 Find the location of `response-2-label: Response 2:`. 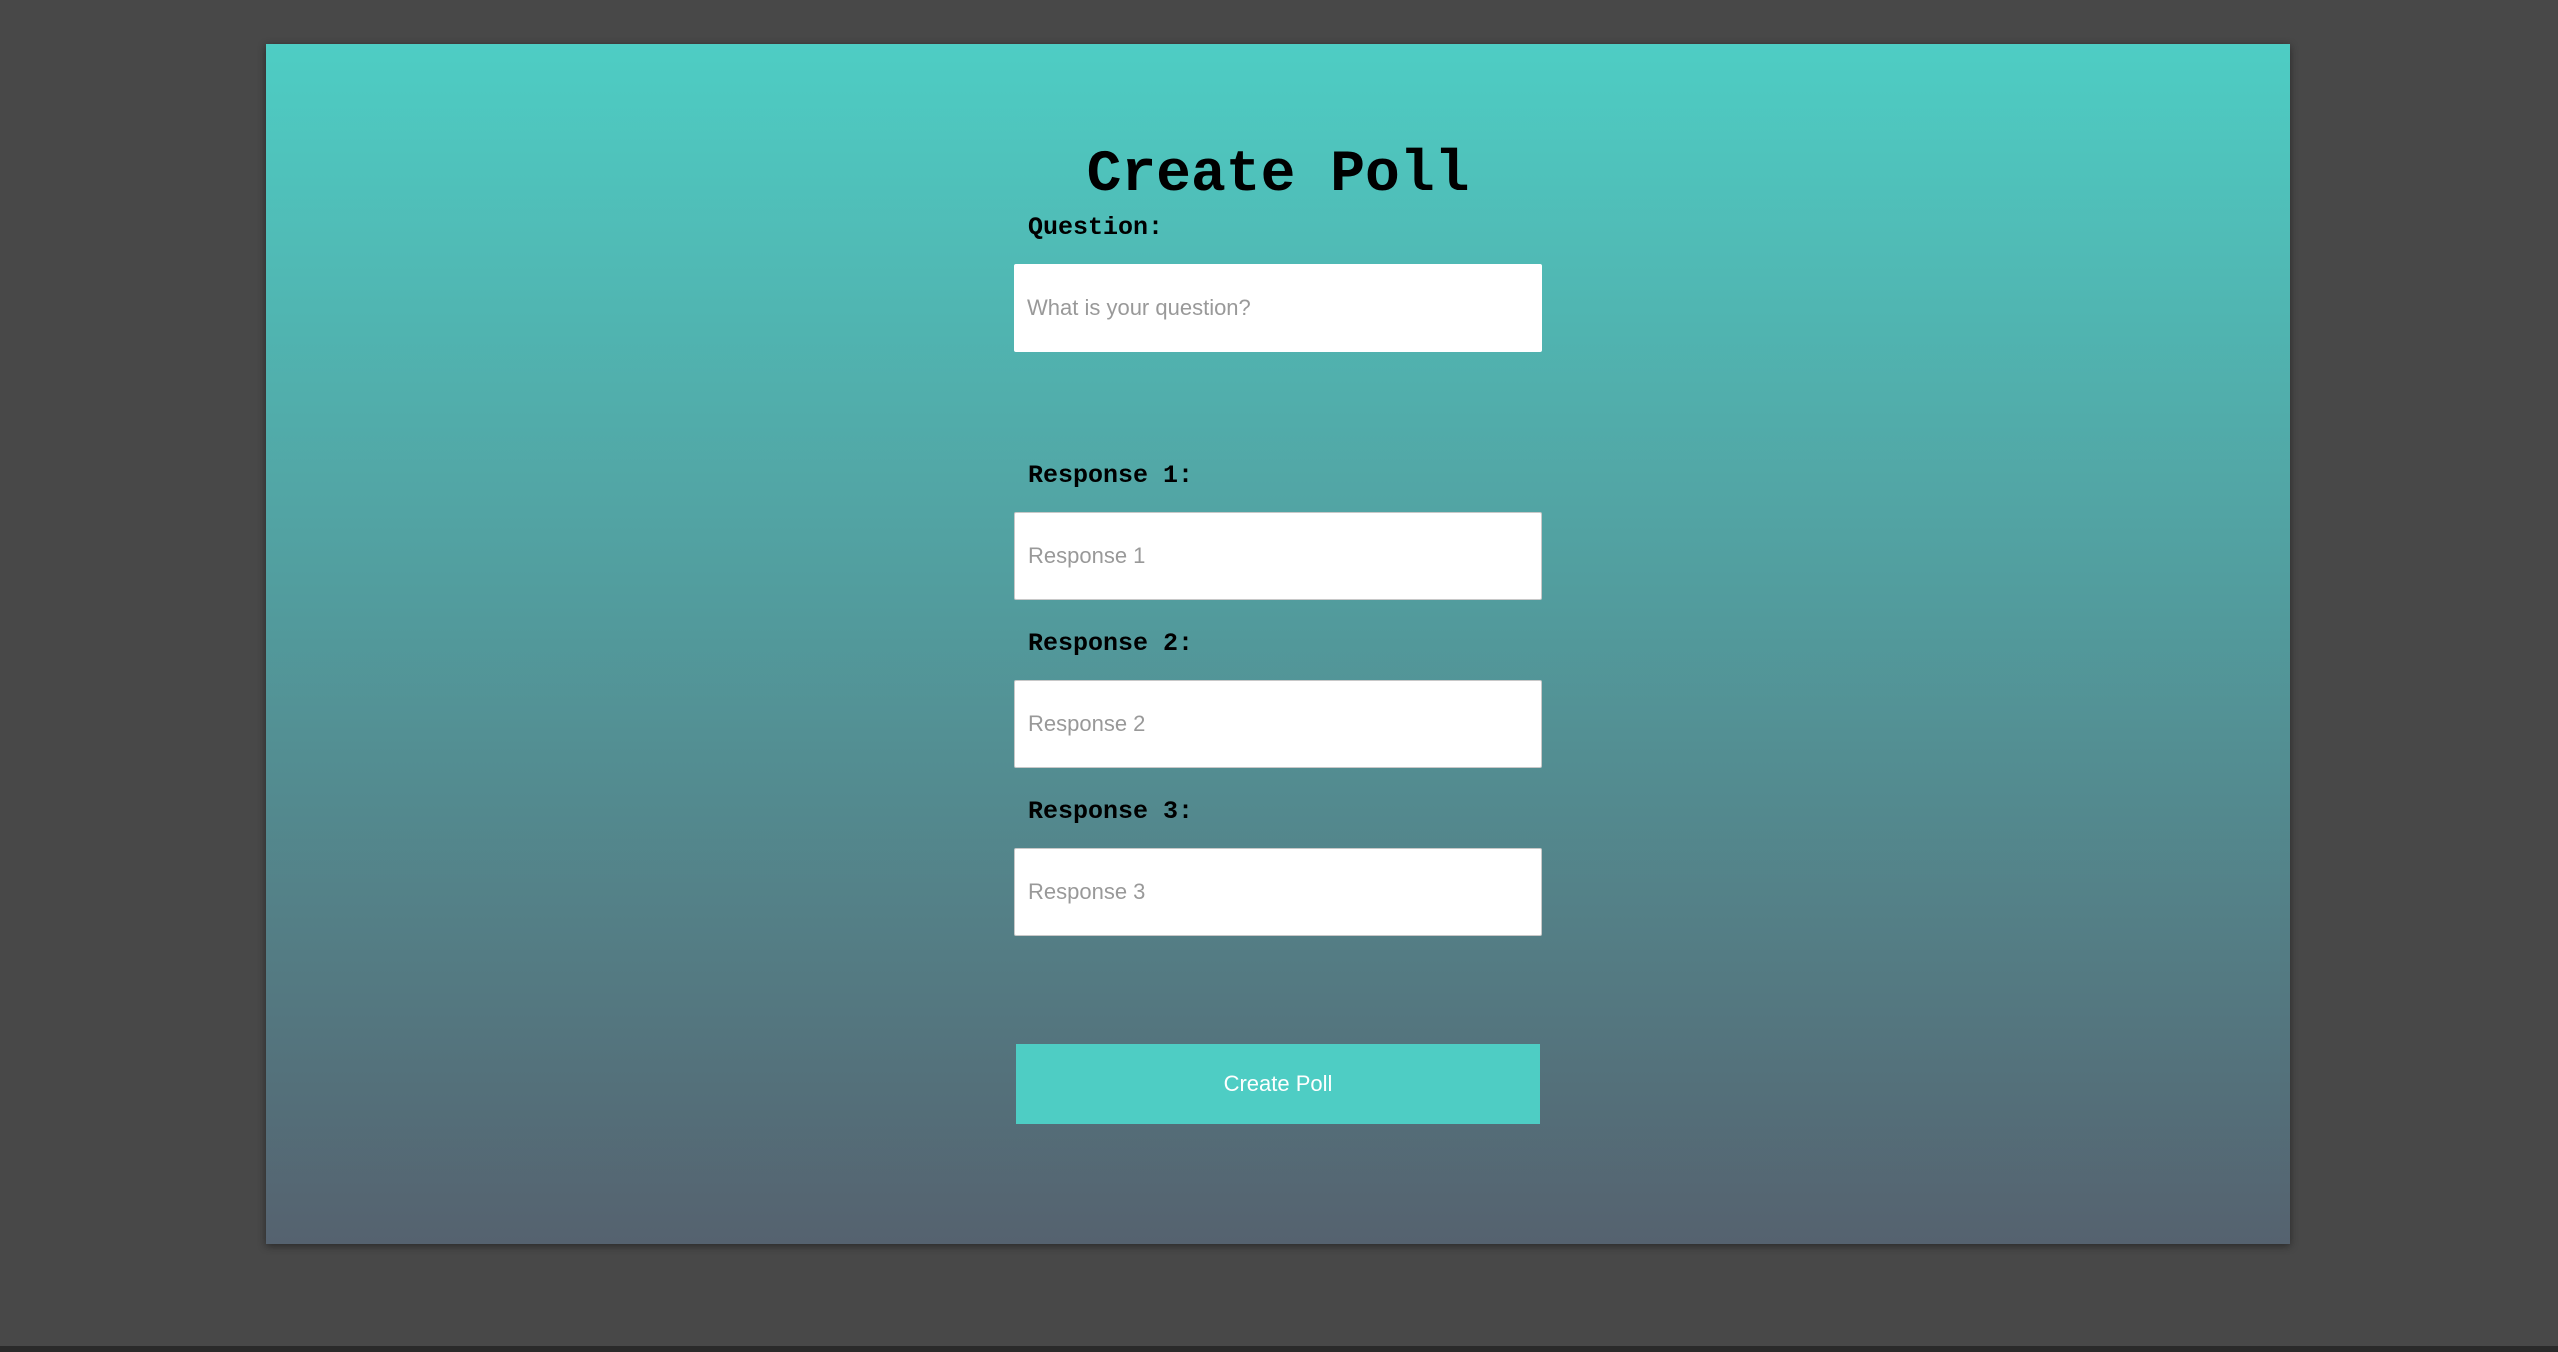

response-2-label: Response 2: is located at coordinates (1111, 643).